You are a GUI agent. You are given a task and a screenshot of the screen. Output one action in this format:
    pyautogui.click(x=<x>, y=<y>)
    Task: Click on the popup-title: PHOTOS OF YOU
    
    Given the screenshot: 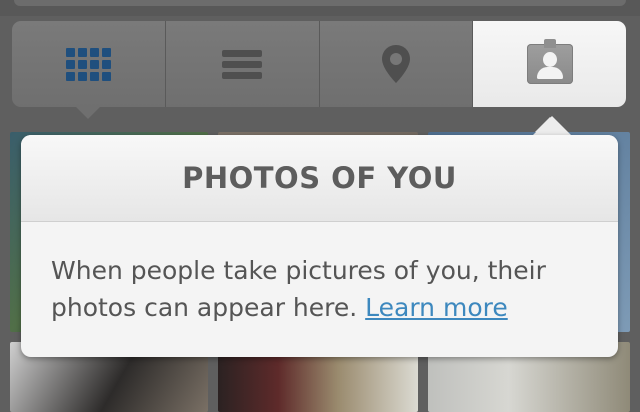 What is the action you would take?
    pyautogui.click(x=319, y=178)
    